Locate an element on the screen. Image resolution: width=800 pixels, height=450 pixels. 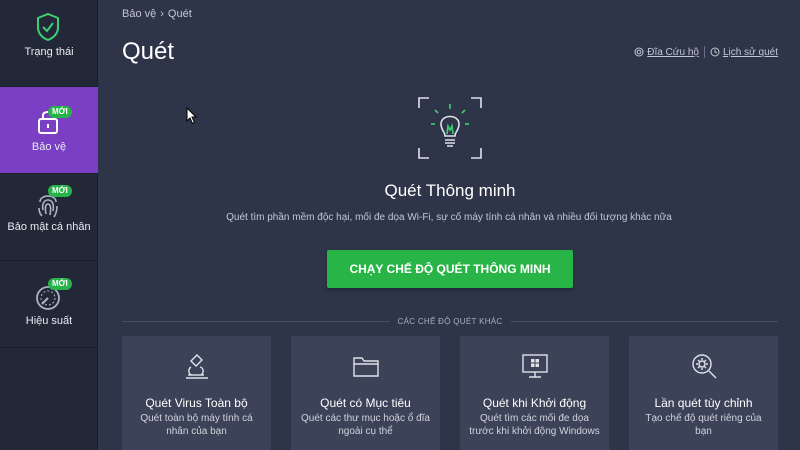
rescue-disk-label: Đĩa Cứu hộ is located at coordinates (673, 52).